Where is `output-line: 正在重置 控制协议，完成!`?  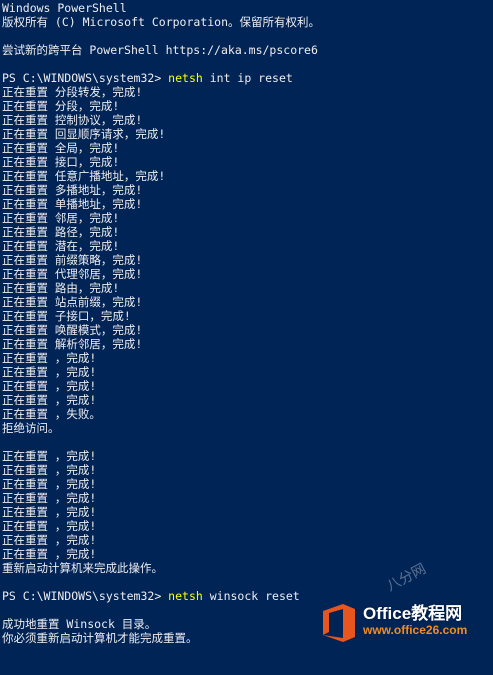
output-line: 正在重置 控制协议，完成! is located at coordinates (72, 120).